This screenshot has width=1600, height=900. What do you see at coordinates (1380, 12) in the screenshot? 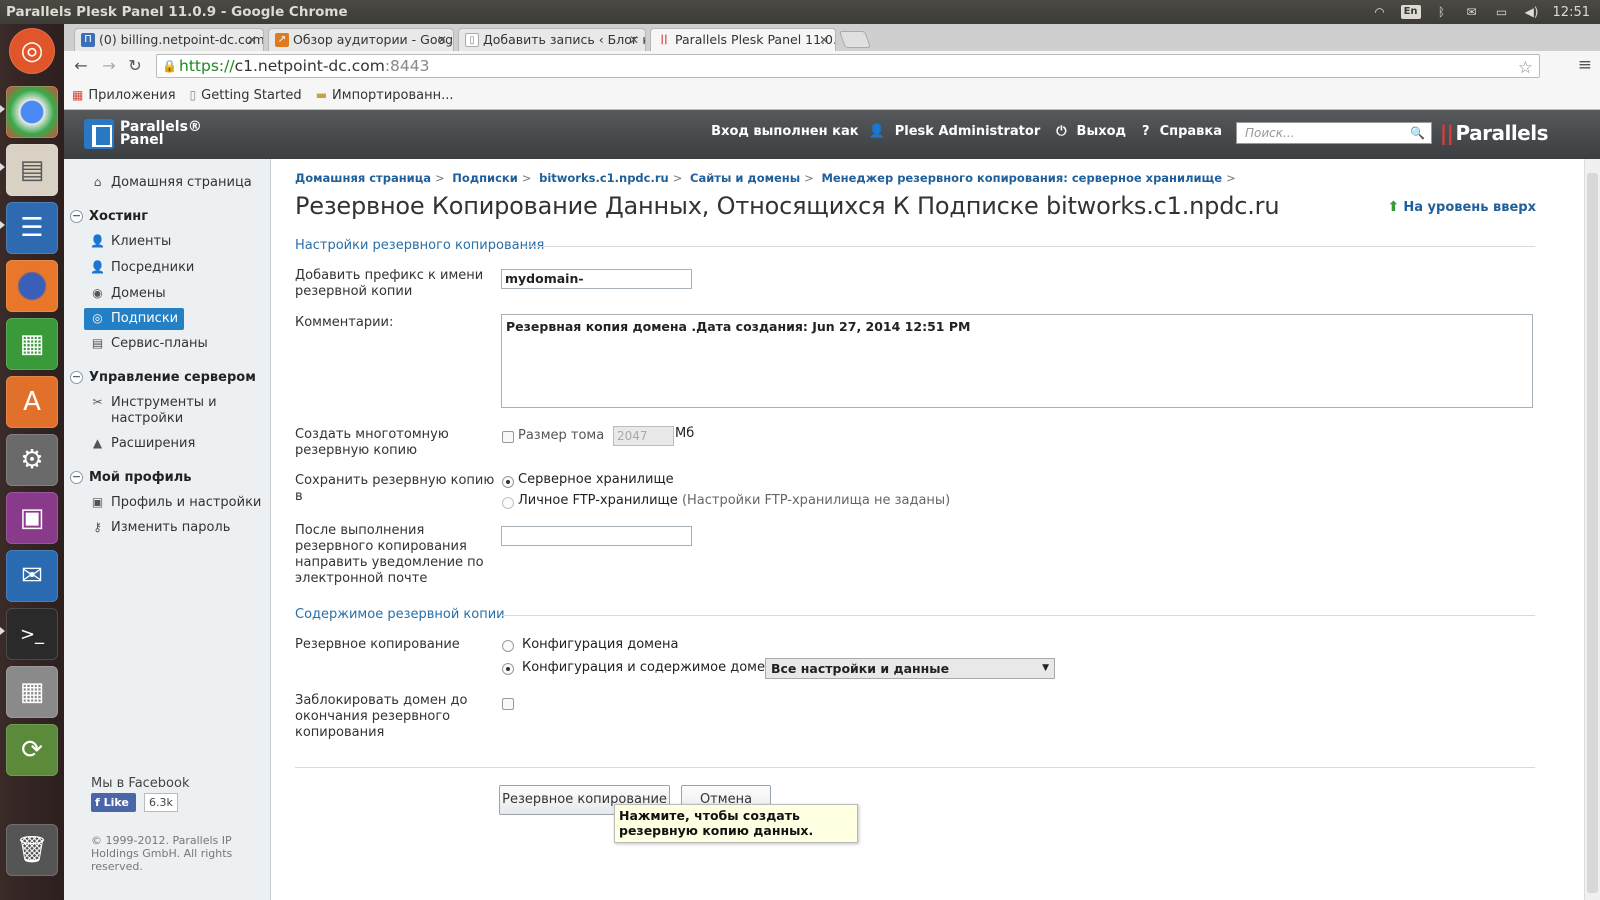
I see `wifi-icon: ◠` at bounding box center [1380, 12].